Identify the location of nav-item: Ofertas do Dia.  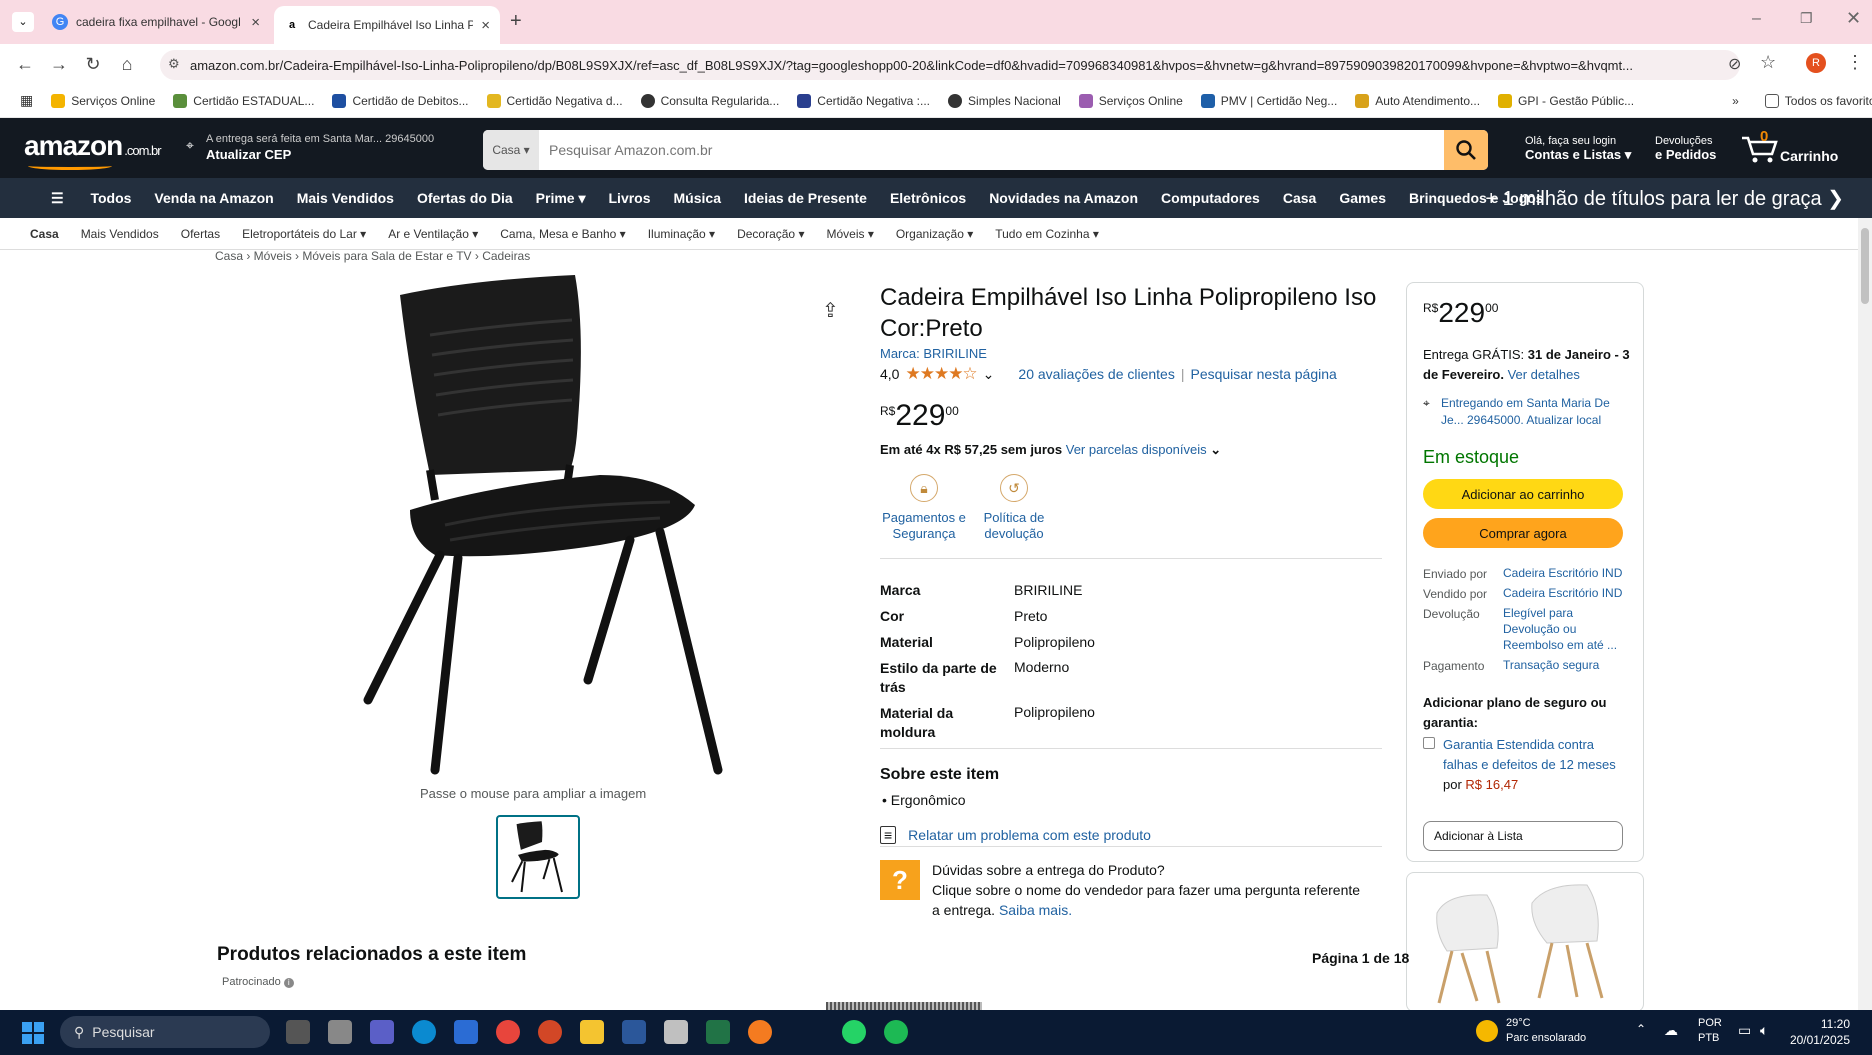
(465, 198).